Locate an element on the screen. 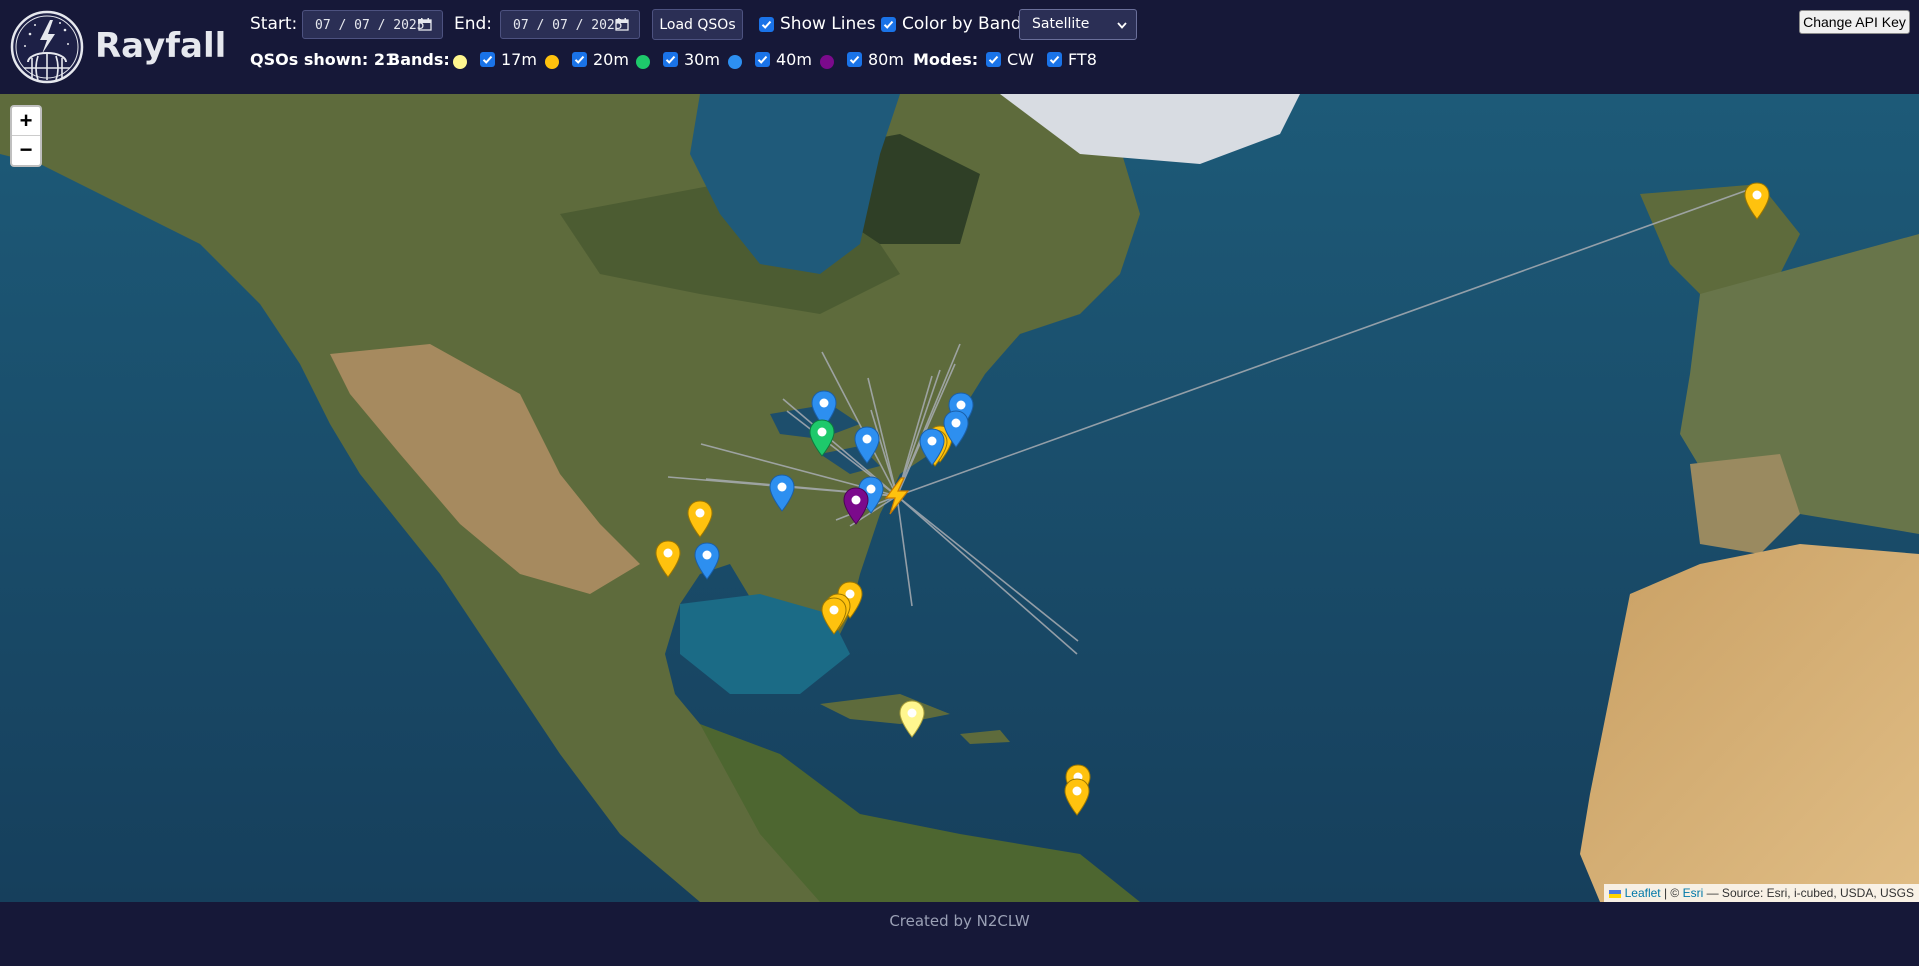 The image size is (1919, 966). map-layer-selected-value: Satellite is located at coordinates (1061, 24).